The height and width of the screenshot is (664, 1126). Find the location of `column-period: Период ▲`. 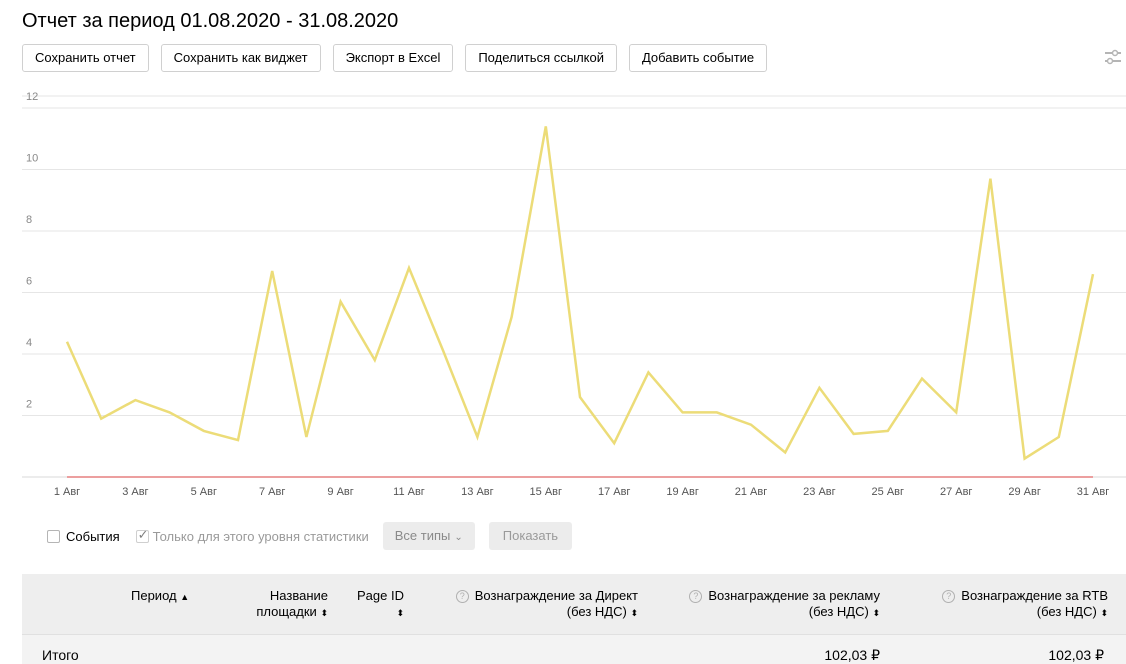

column-period: Период ▲ is located at coordinates (160, 596).